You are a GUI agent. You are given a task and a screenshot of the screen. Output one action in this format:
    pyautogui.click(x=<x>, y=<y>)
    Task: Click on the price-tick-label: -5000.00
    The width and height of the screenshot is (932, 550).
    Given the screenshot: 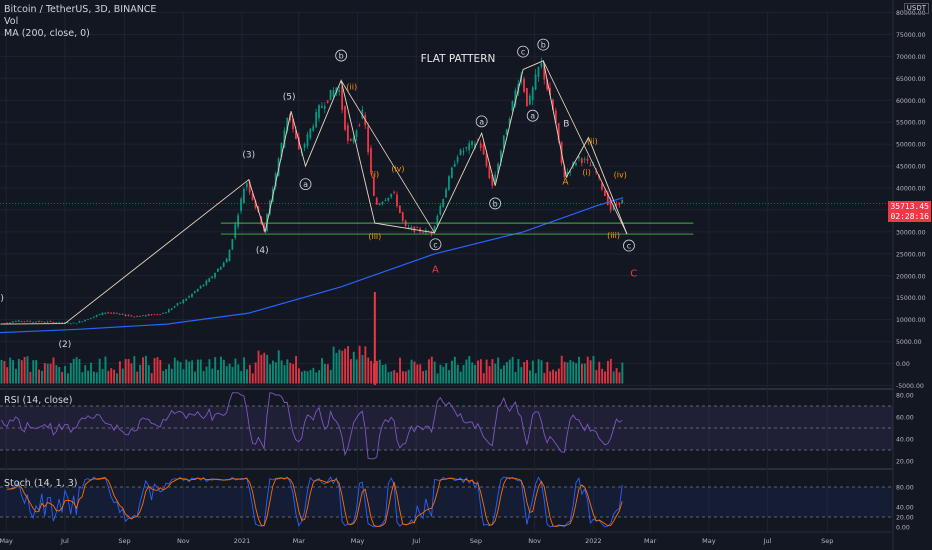 What is the action you would take?
    pyautogui.click(x=910, y=386)
    